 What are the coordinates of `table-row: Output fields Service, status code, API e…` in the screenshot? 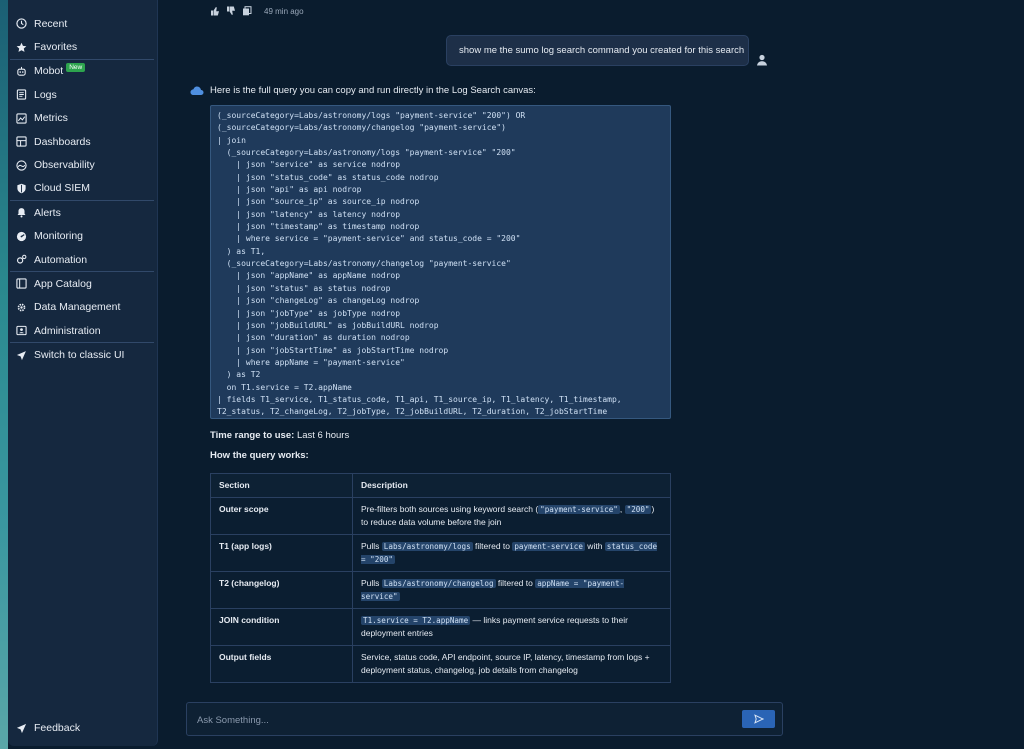 It's located at (440, 664).